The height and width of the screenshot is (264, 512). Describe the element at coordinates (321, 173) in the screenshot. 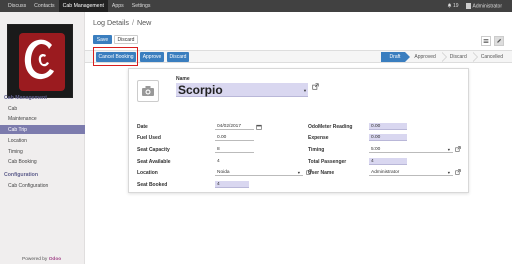

I see `user-name-label: User Name` at that location.